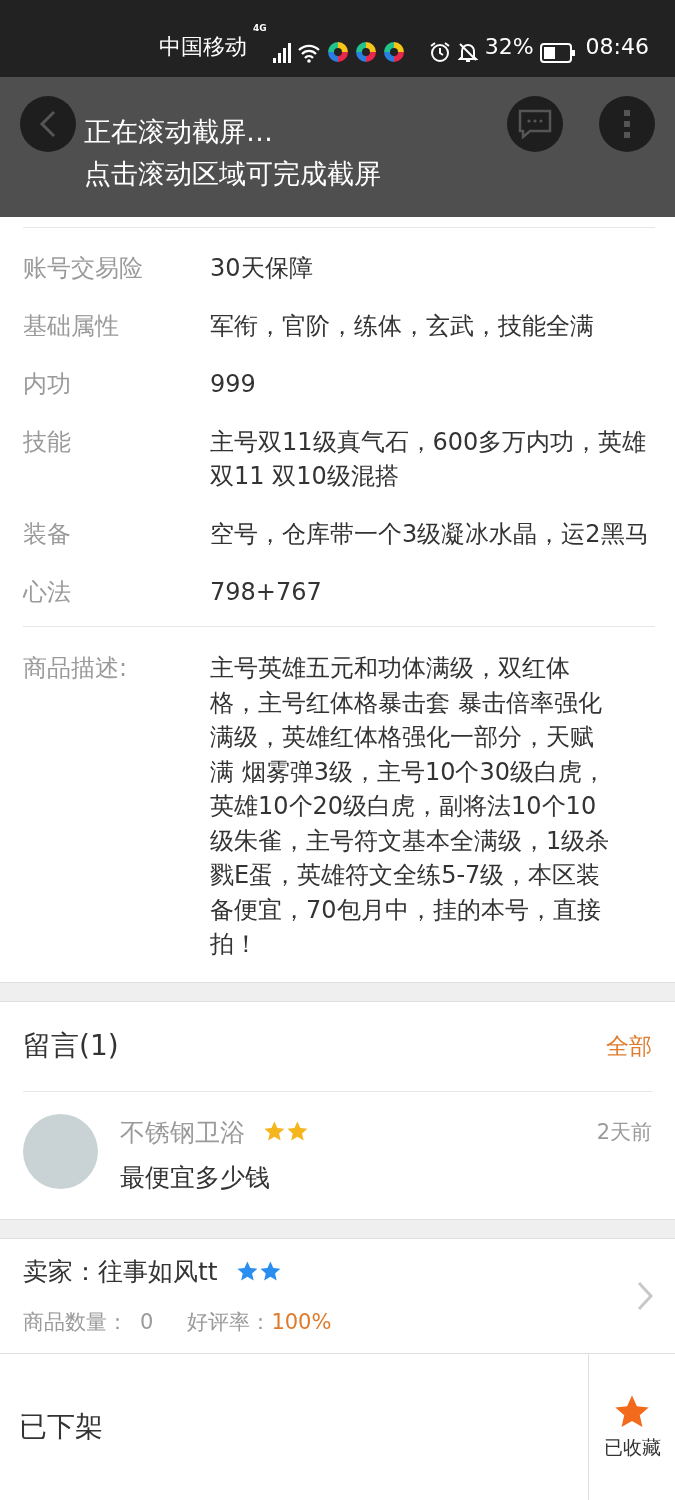  I want to click on clock-time: 08:46, so click(617, 47).